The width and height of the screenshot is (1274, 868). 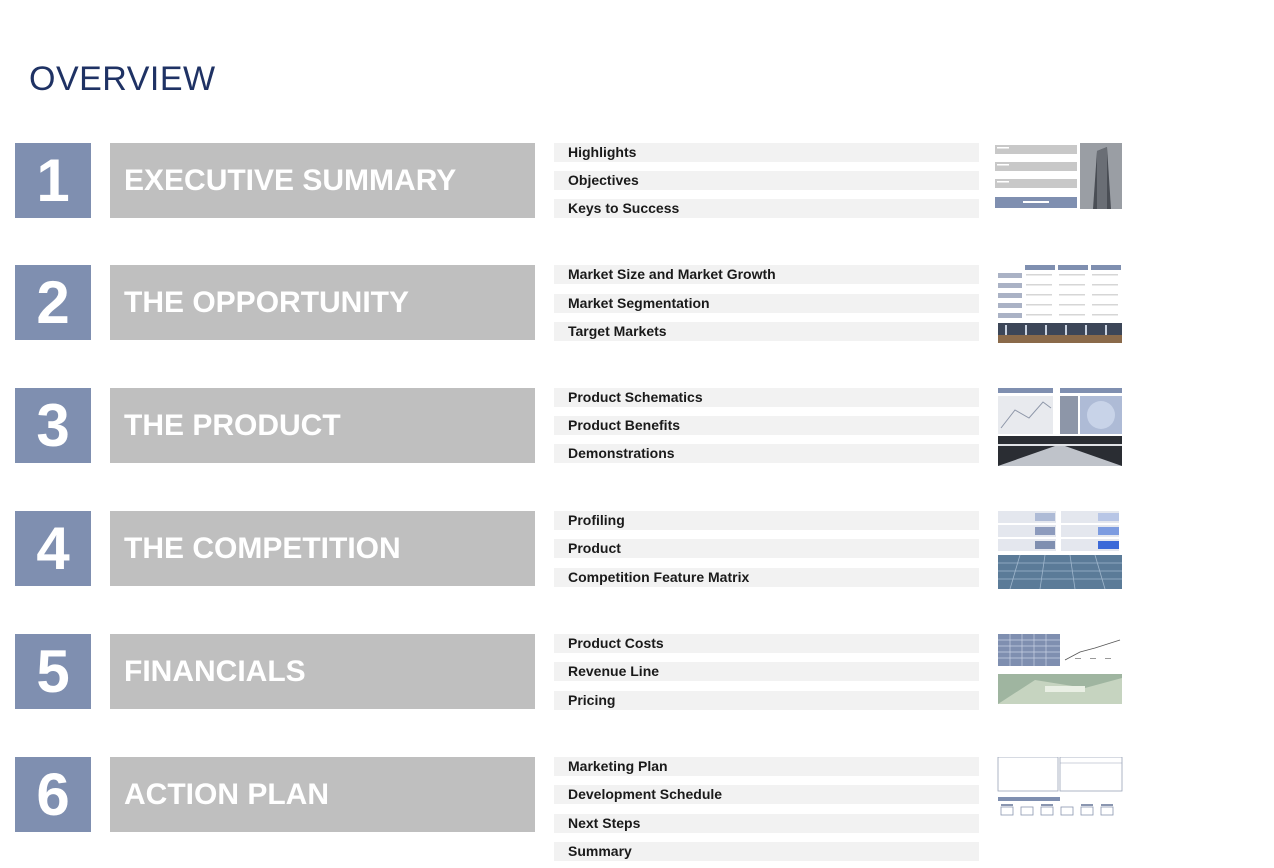 I want to click on opportunity-slide-thumbnail, so click(x=1059, y=304).